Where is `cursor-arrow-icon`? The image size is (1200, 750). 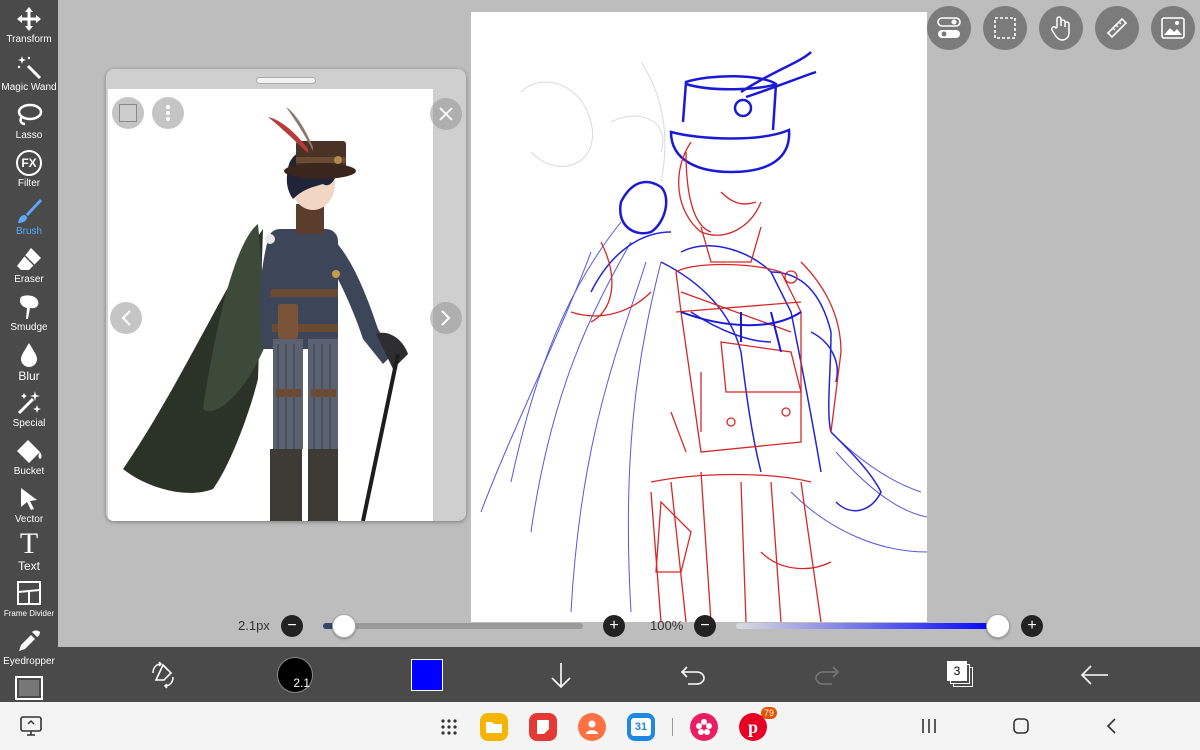
cursor-arrow-icon is located at coordinates (29, 499).